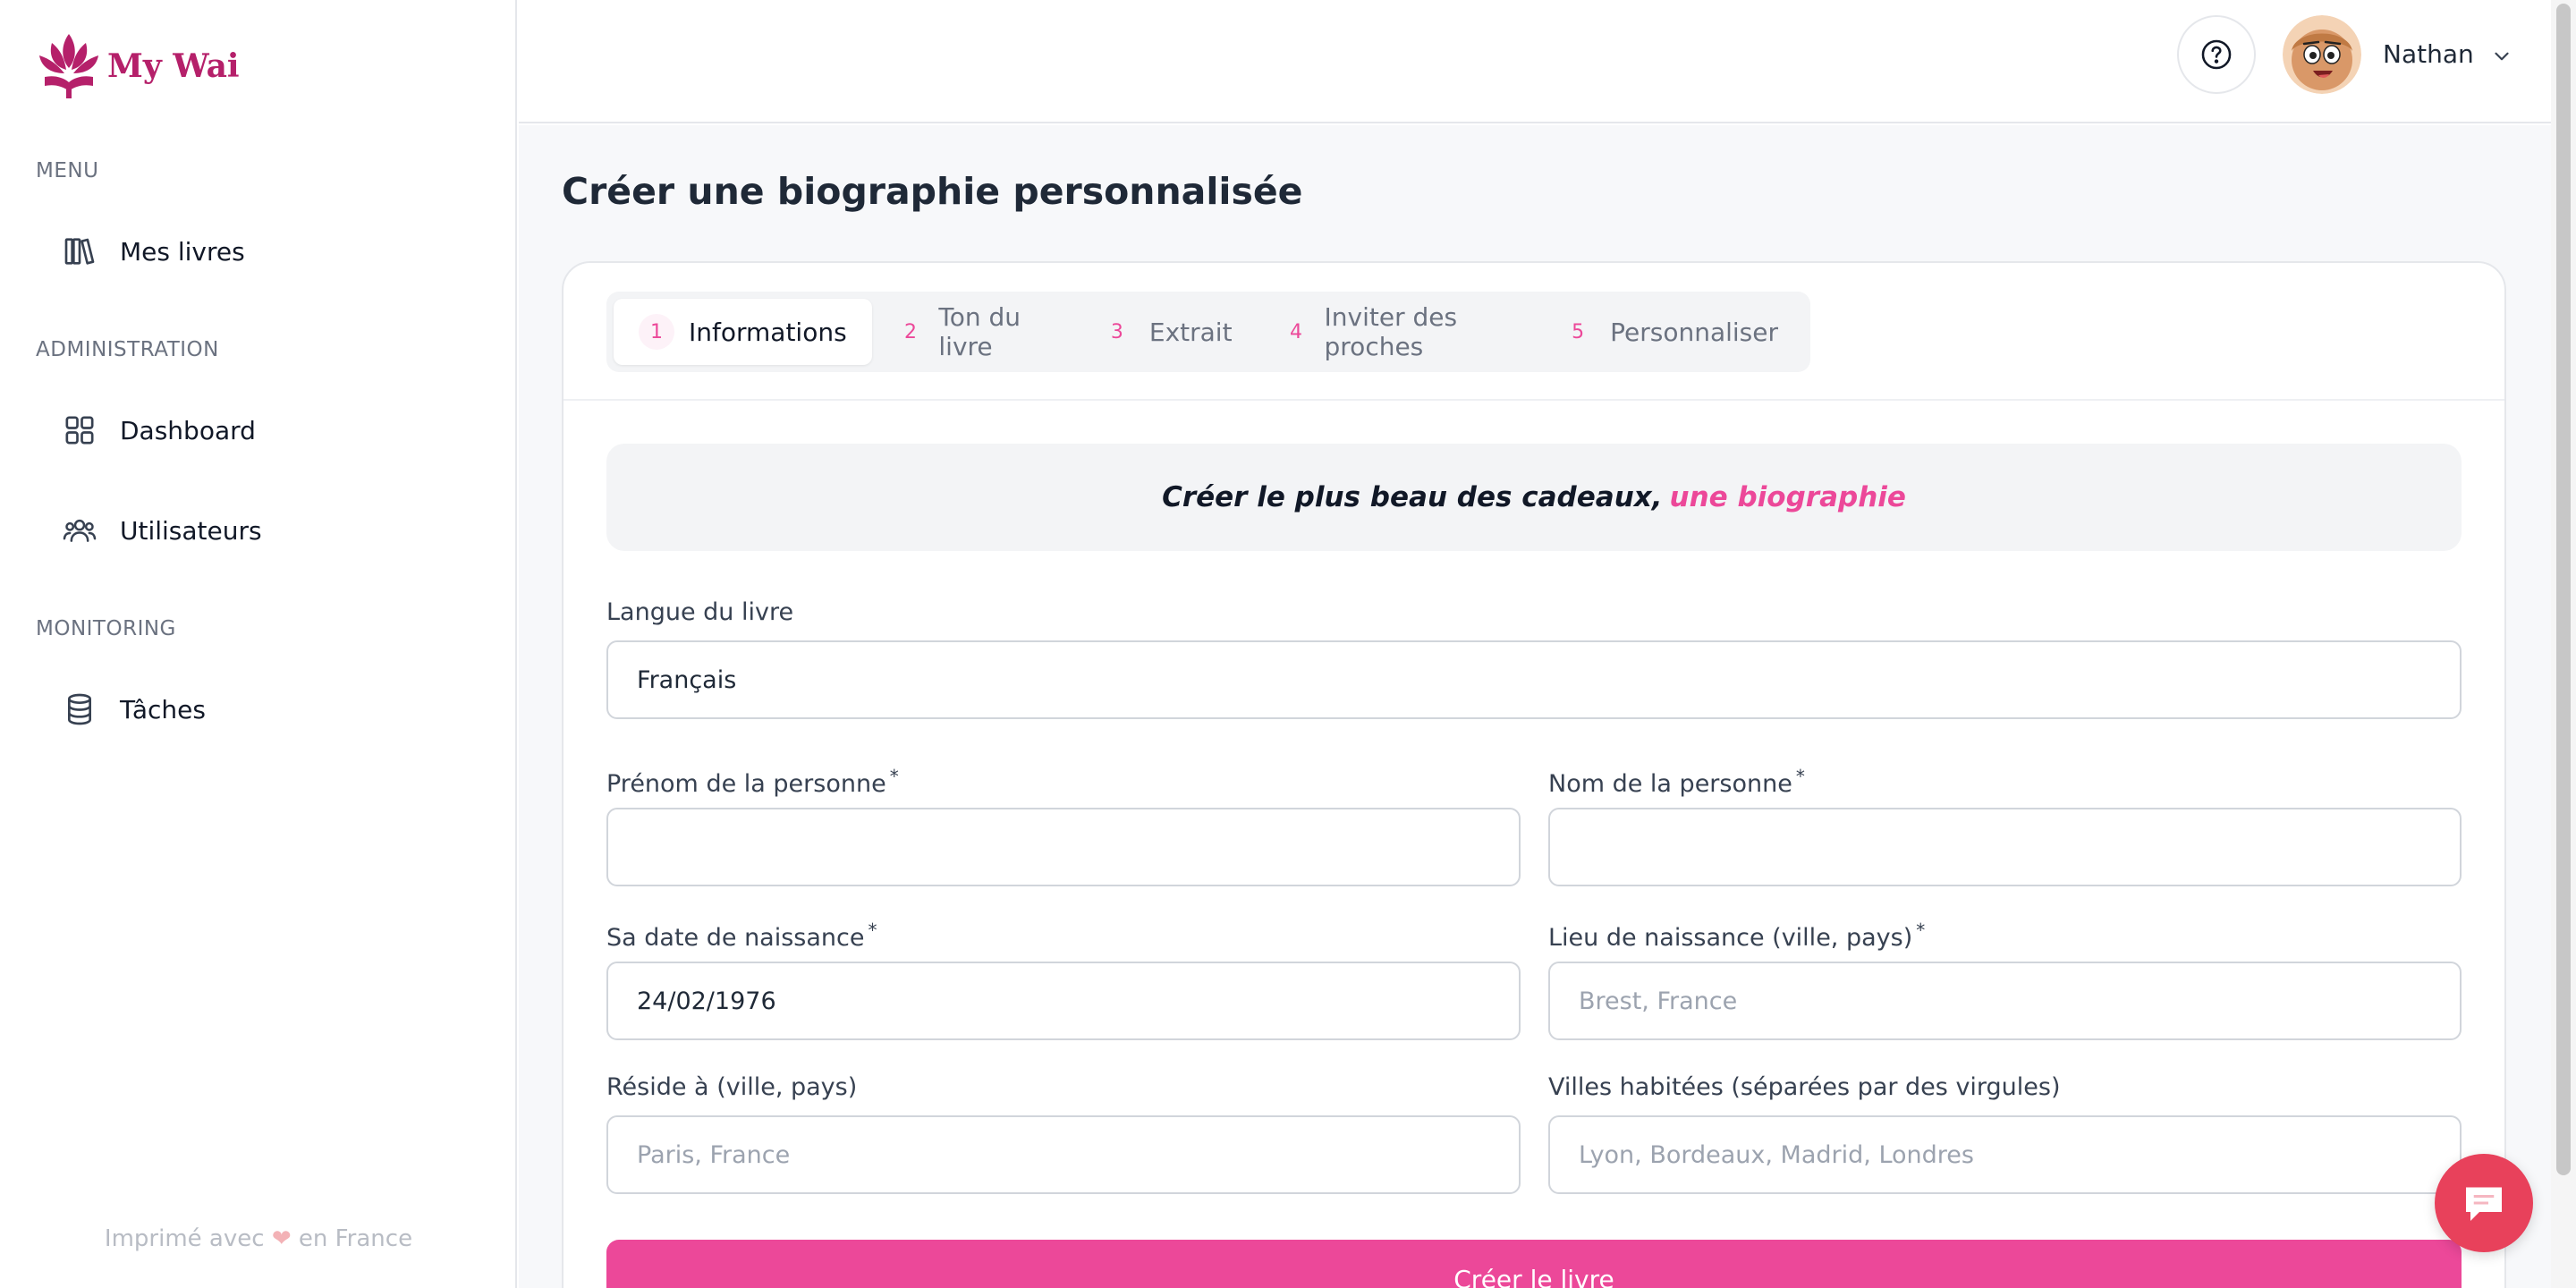 The width and height of the screenshot is (2576, 1288). What do you see at coordinates (2005, 847) in the screenshot?
I see `last-name-field` at bounding box center [2005, 847].